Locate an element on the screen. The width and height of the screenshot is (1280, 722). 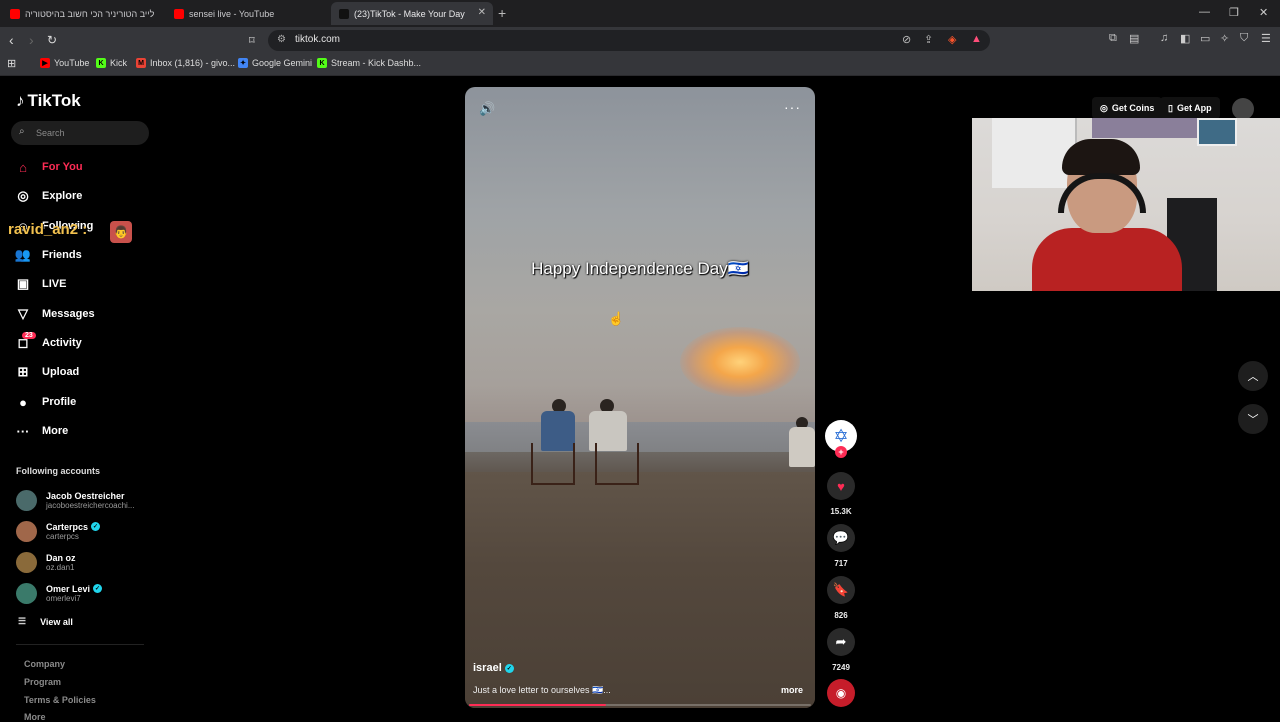
sidebar-item-friends: 👥 Friends is located at coordinates (48, 255).